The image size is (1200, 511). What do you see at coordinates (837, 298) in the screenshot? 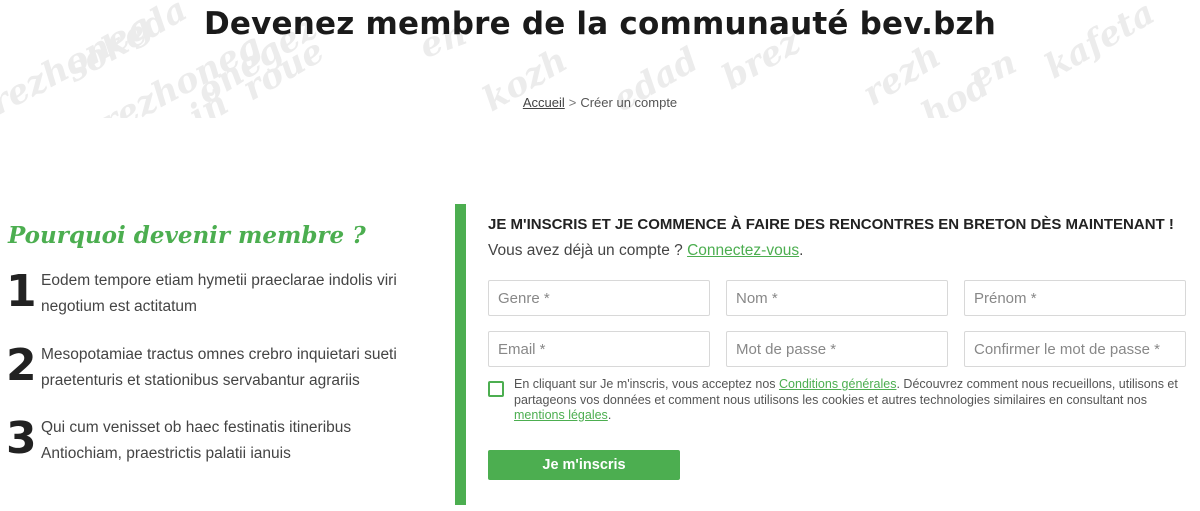
I see `nom-field` at bounding box center [837, 298].